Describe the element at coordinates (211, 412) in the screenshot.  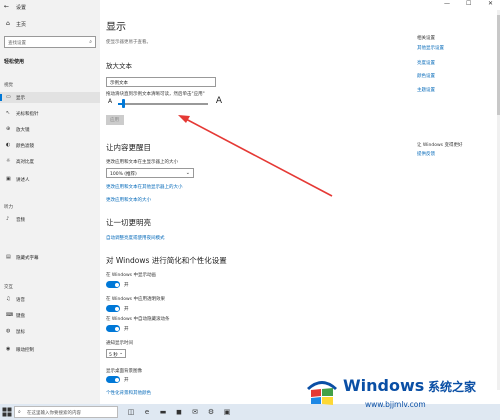
I see `settings-icon: ⚙` at that location.